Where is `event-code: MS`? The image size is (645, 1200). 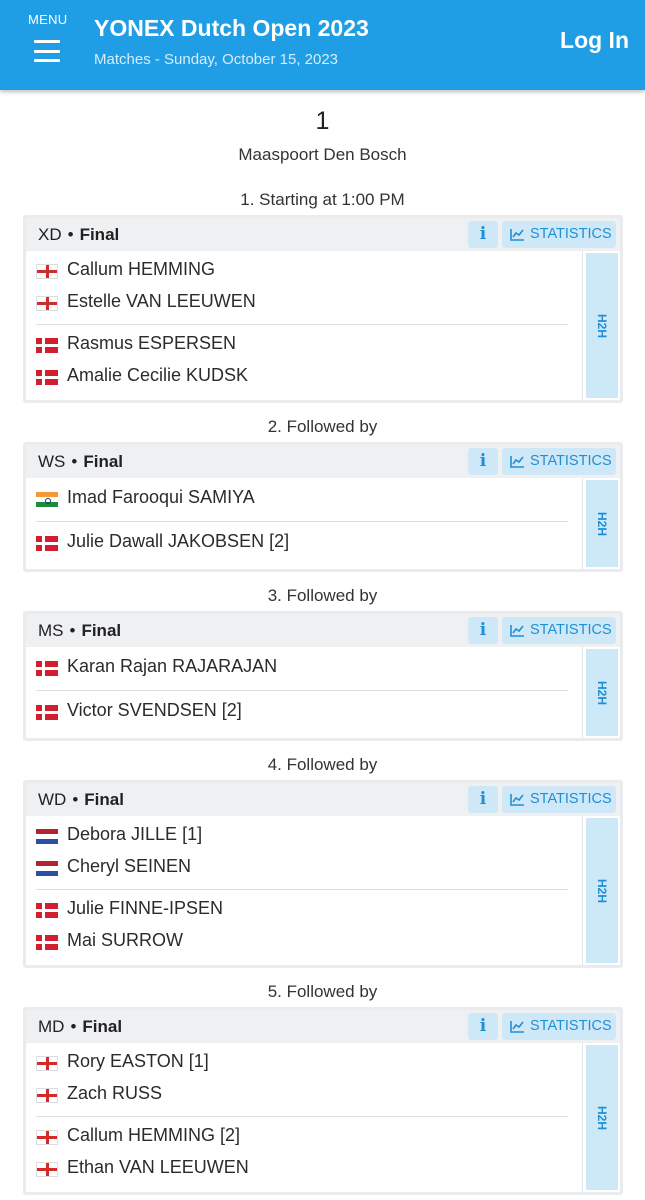 event-code: MS is located at coordinates (51, 630).